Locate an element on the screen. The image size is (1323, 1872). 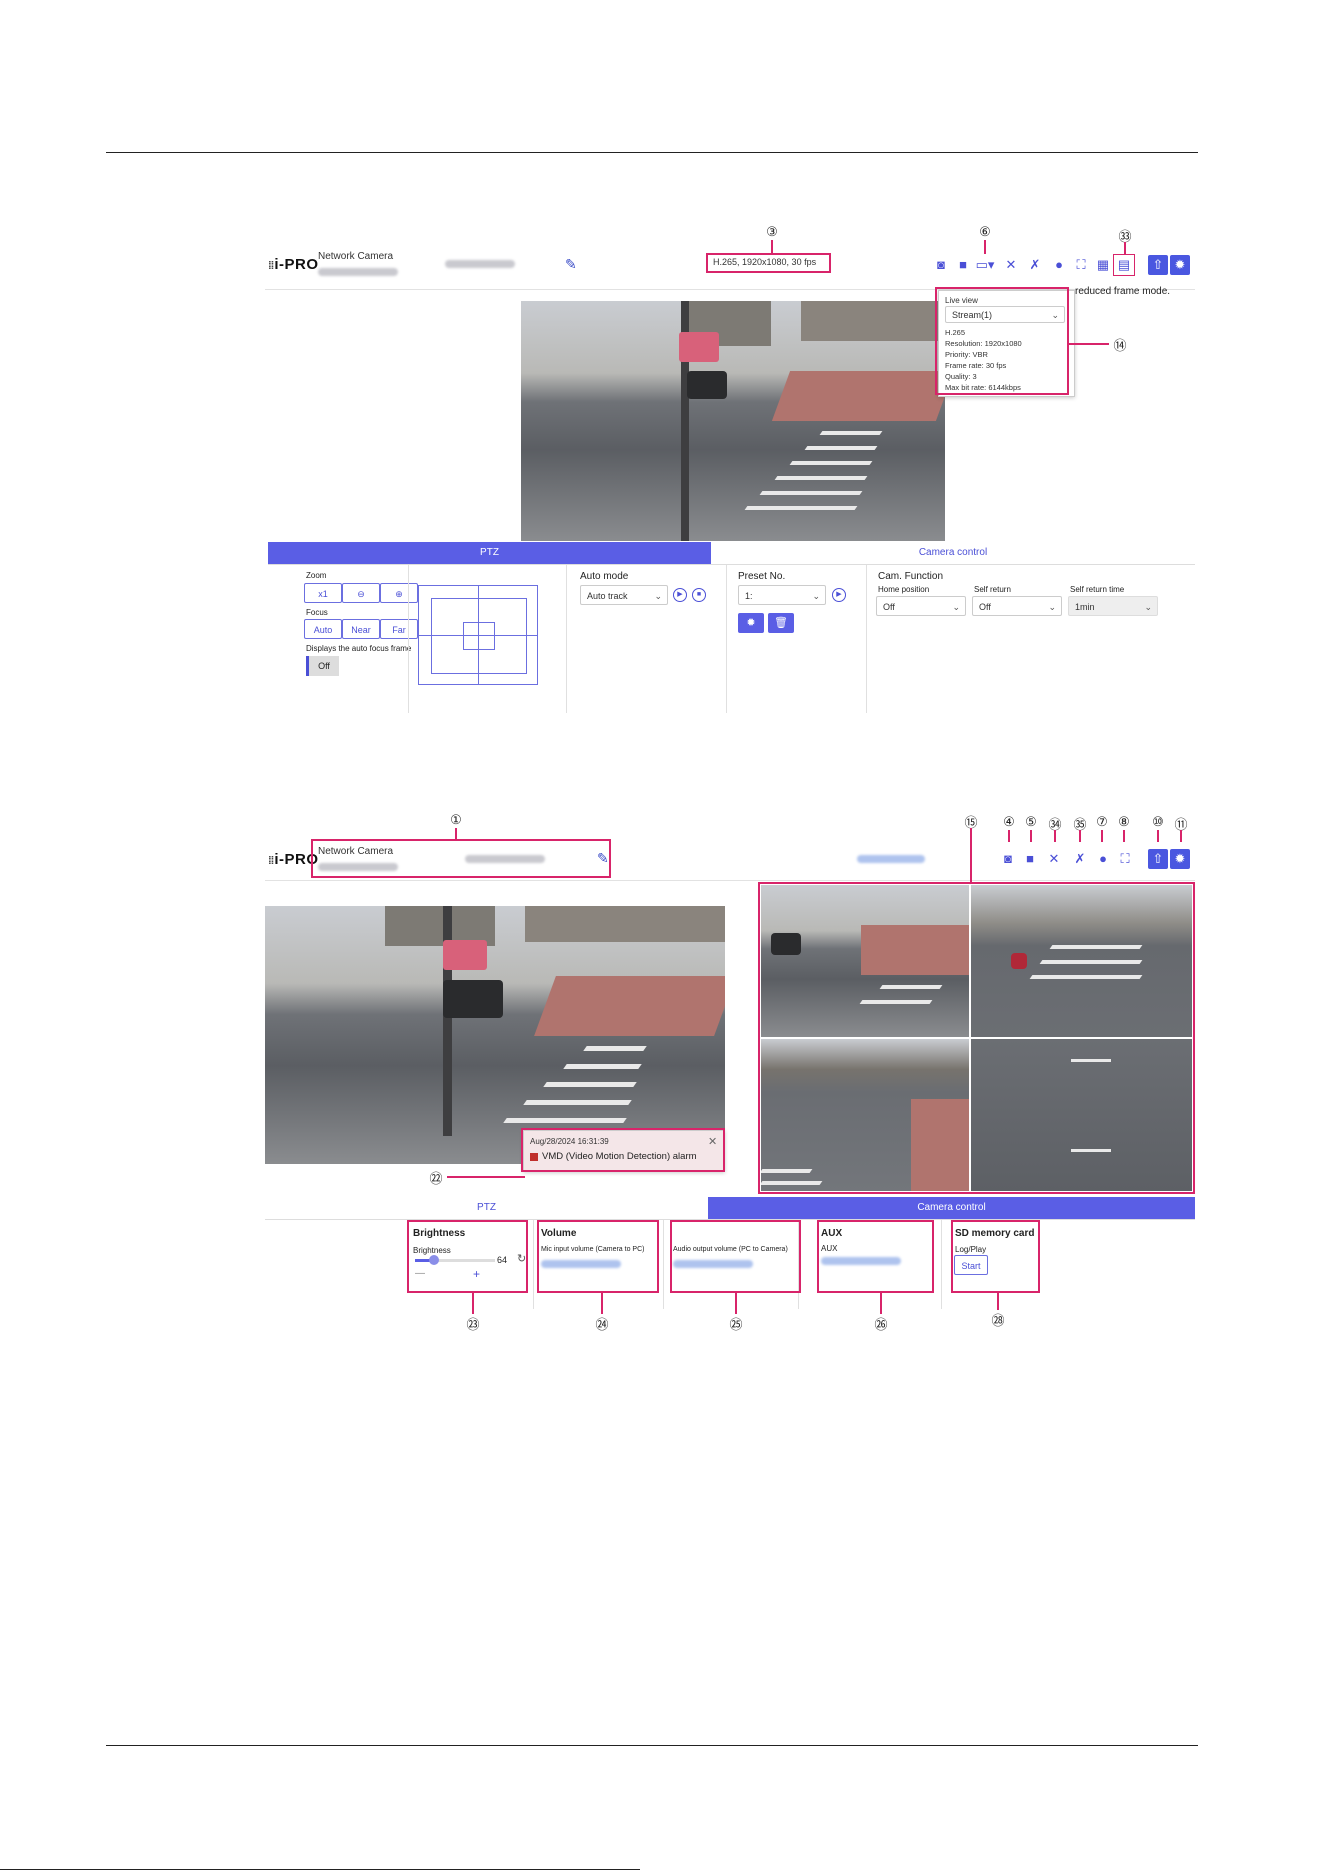
home-position-select: Off ⌄ is located at coordinates (921, 606).